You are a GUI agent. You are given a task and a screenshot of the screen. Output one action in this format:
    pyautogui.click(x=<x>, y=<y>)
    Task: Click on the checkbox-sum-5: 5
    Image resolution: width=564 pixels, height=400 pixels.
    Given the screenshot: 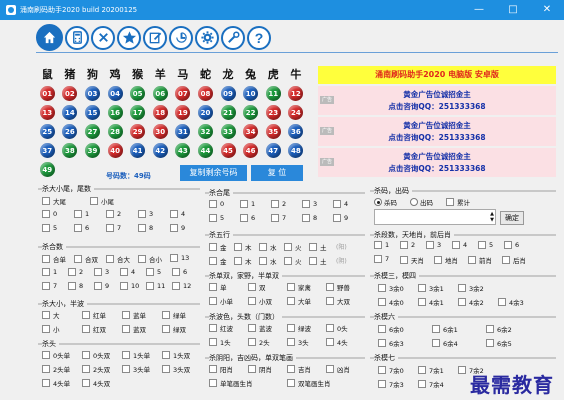 What is the action you would take?
    pyautogui.click(x=153, y=272)
    